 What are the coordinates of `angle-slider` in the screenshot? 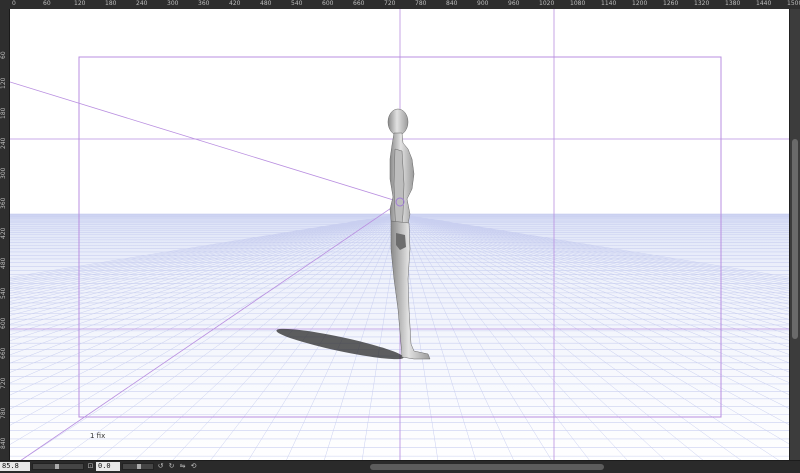 It's located at (138, 466).